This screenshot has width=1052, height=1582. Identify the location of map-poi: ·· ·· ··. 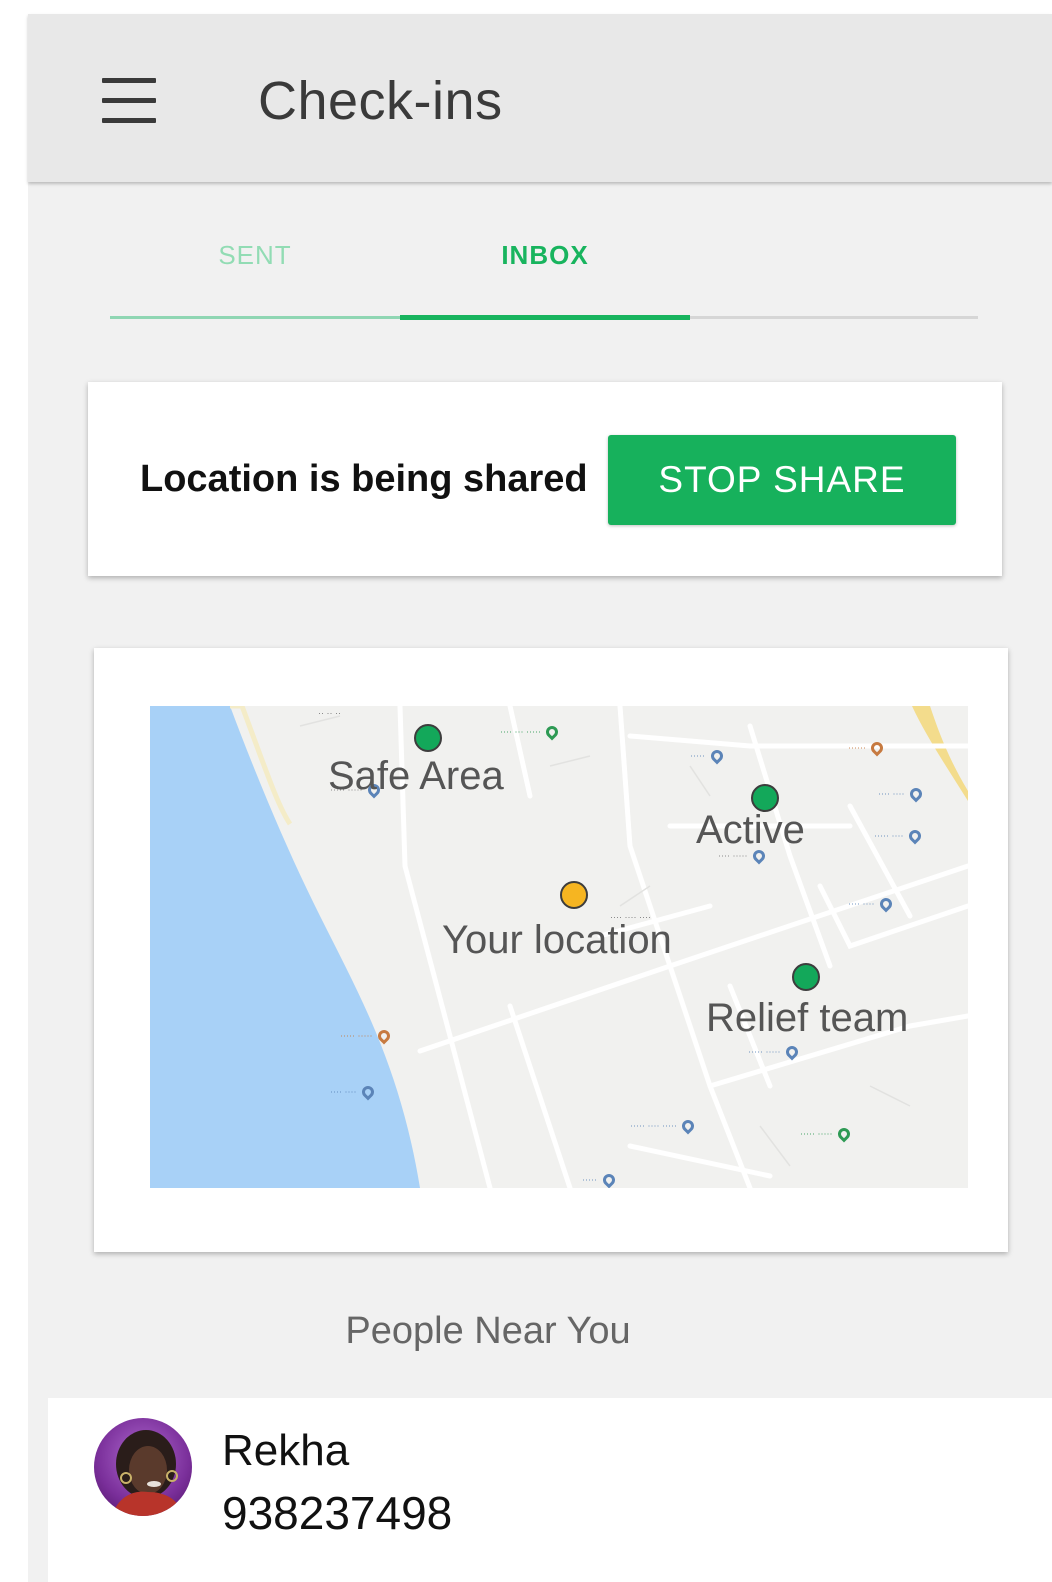
(329, 713).